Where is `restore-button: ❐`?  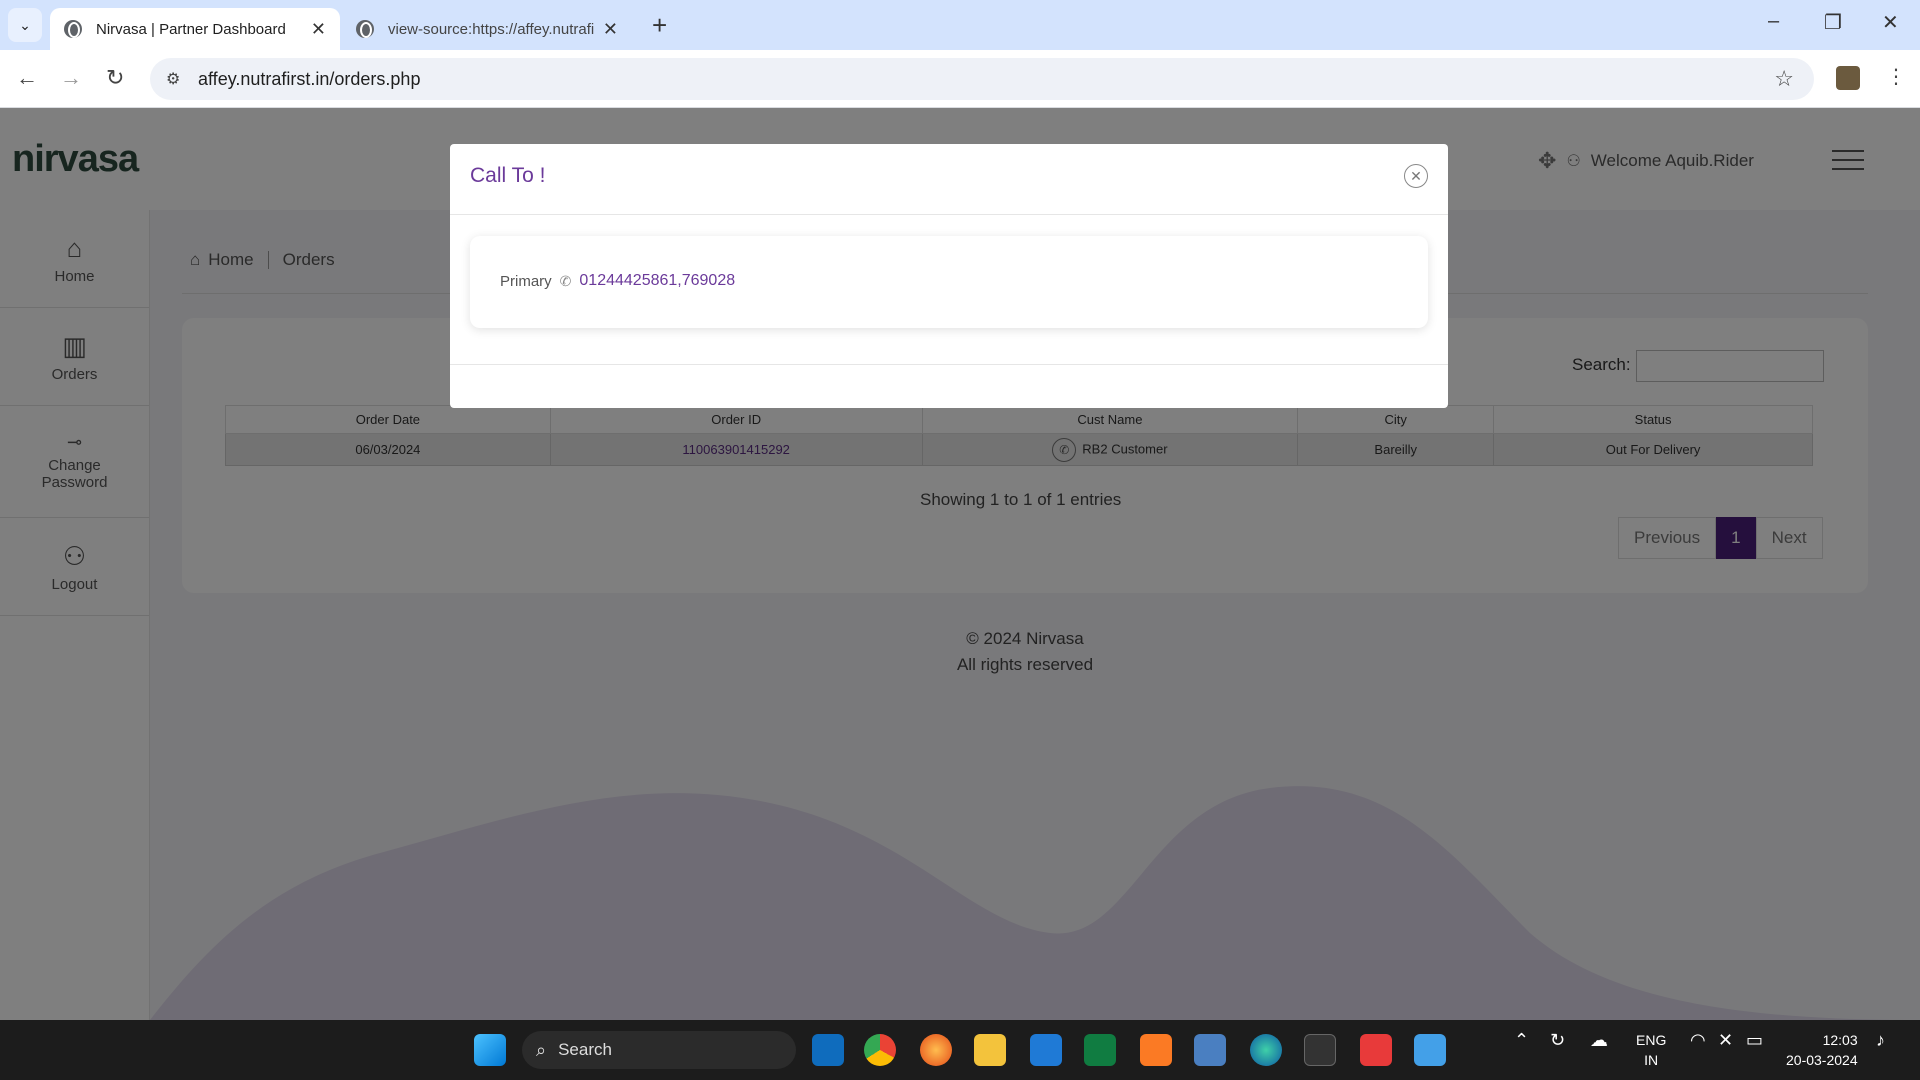 restore-button: ❐ is located at coordinates (1833, 22).